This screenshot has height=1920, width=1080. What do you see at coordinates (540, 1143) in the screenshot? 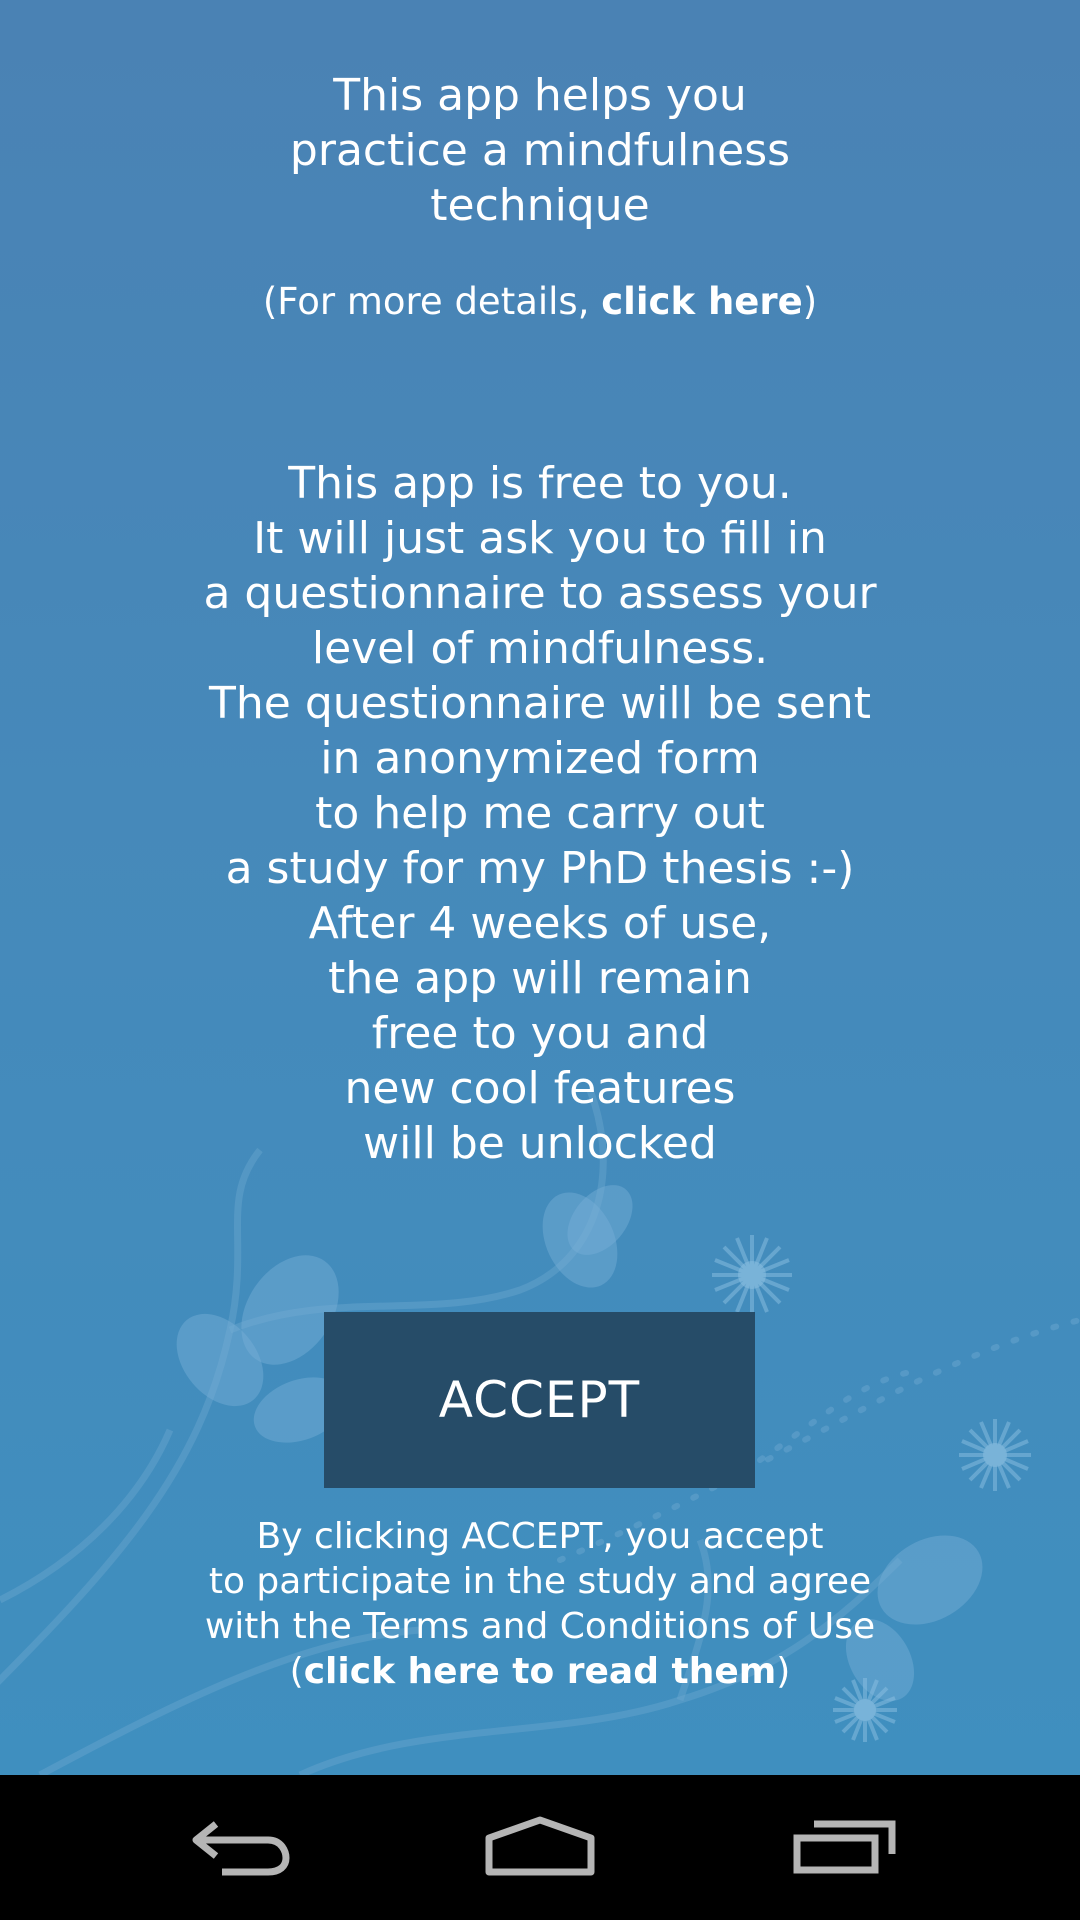
I see `info-line: will be unlocked` at bounding box center [540, 1143].